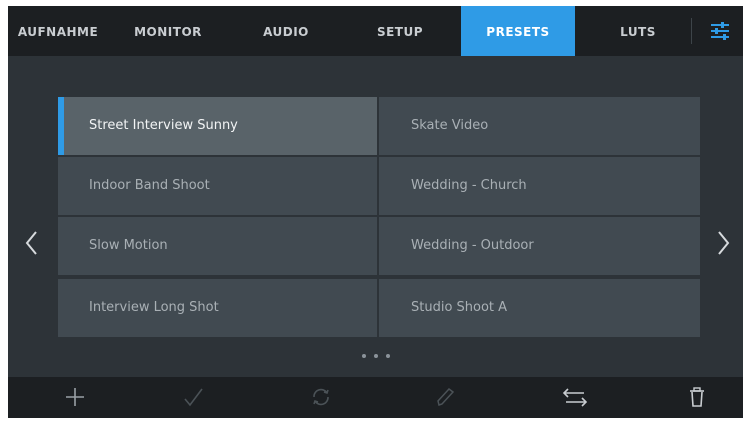 The image size is (751, 424). What do you see at coordinates (32, 243) in the screenshot?
I see `previous-page-chevron-left-icon` at bounding box center [32, 243].